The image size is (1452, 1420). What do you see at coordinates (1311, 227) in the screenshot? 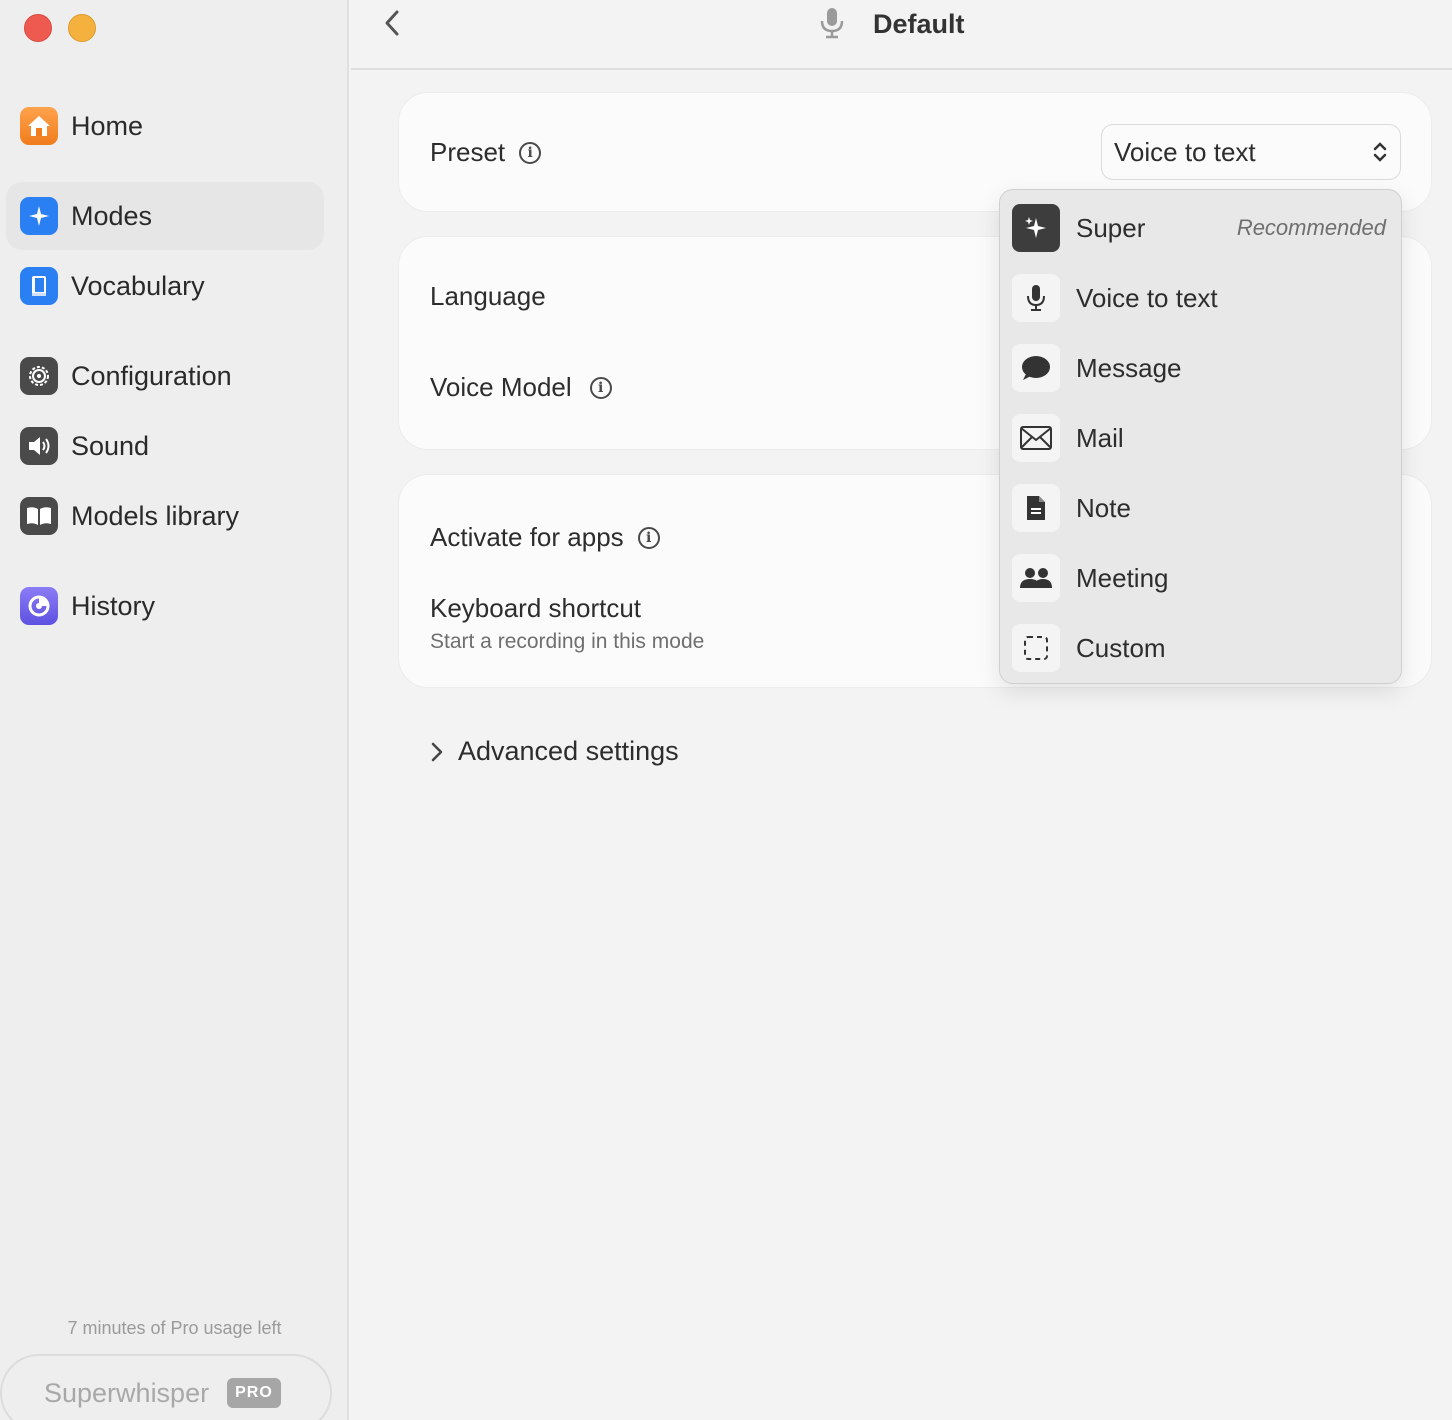
I see `recommended-tag: Recommended` at bounding box center [1311, 227].